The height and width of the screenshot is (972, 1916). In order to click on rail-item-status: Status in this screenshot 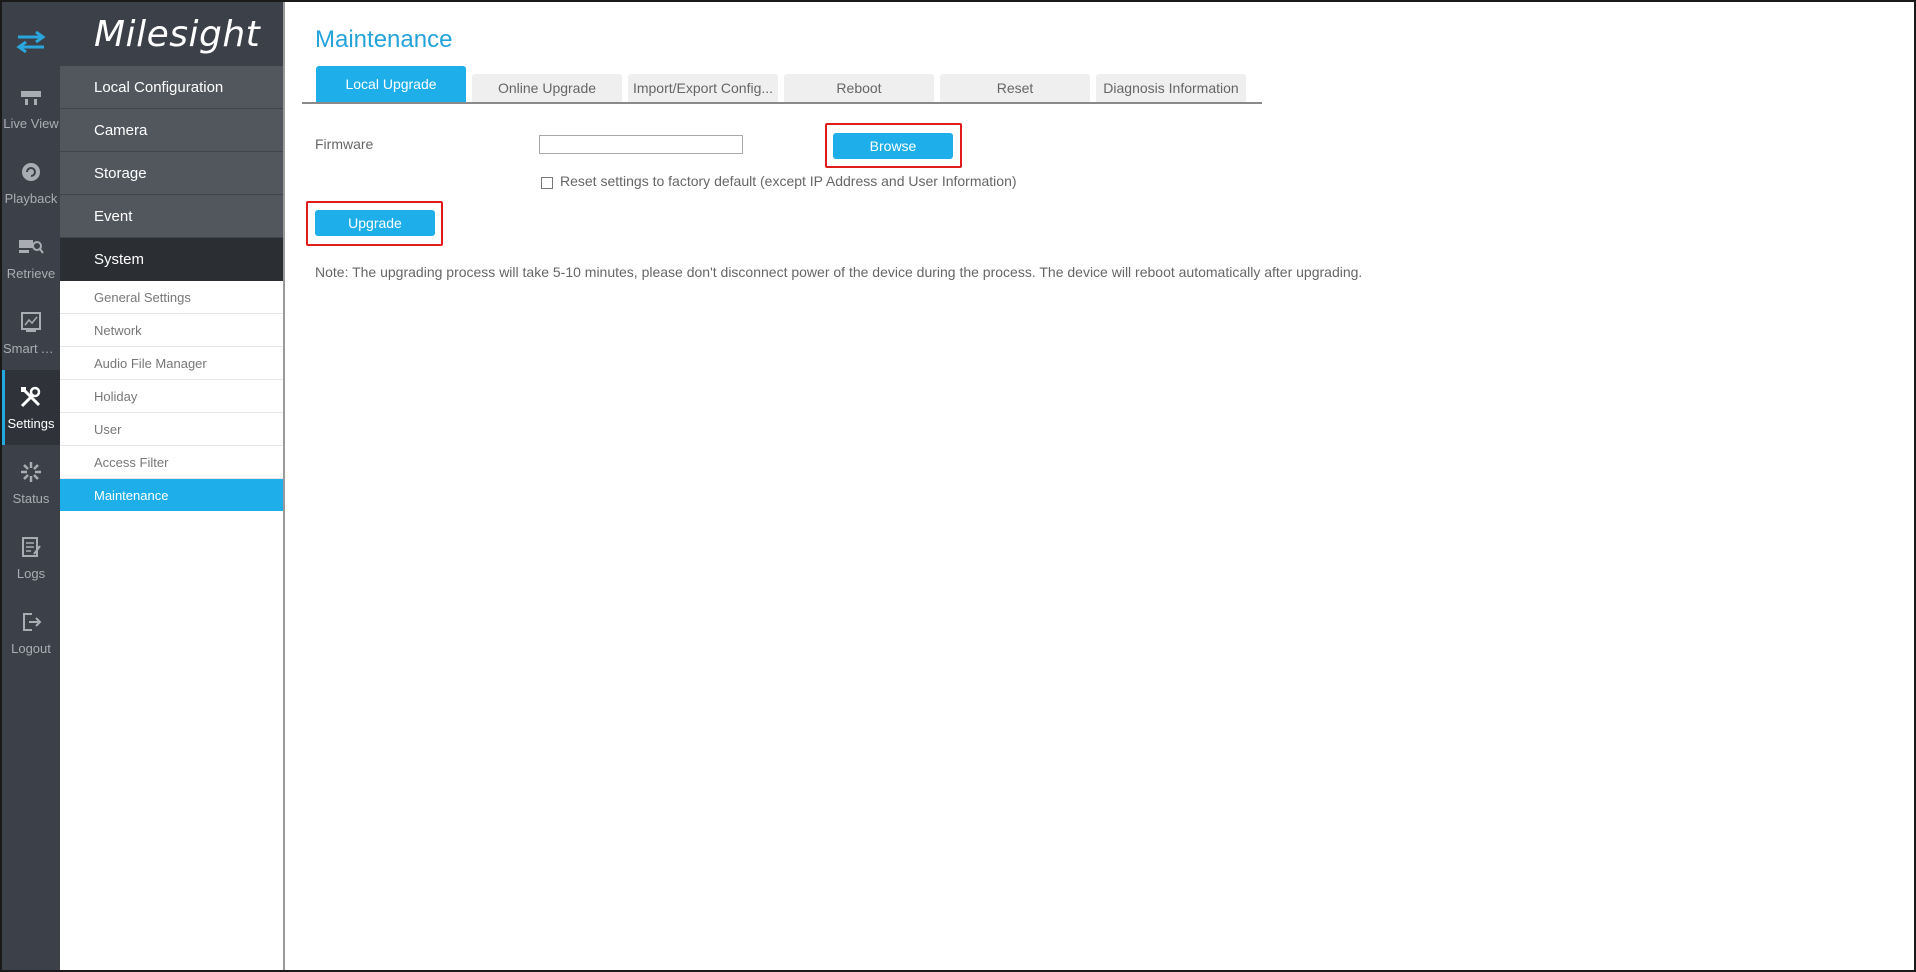, I will do `click(31, 482)`.